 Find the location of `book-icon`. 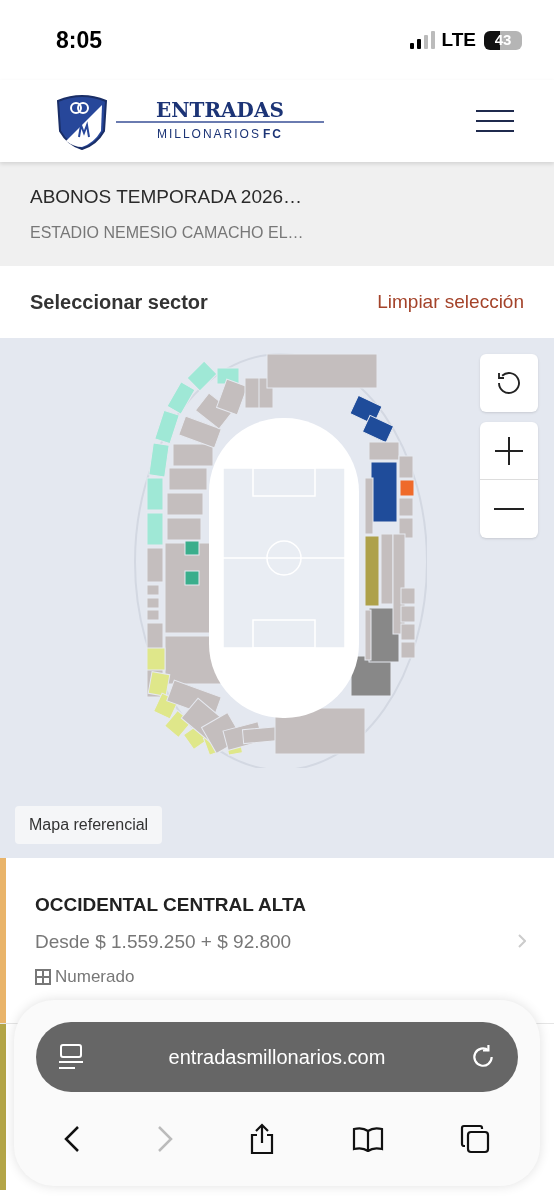

book-icon is located at coordinates (367, 1139).